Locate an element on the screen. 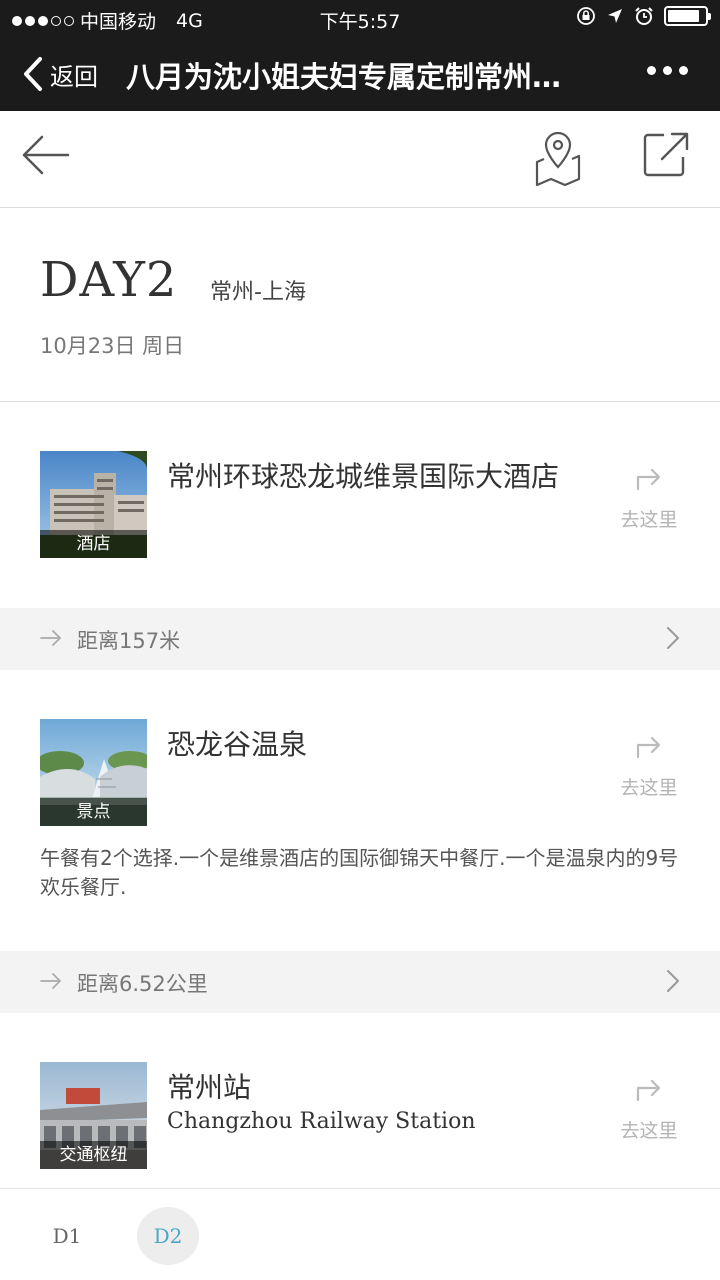 This screenshot has width=720, height=1280. rotation-lock-icon is located at coordinates (586, 16).